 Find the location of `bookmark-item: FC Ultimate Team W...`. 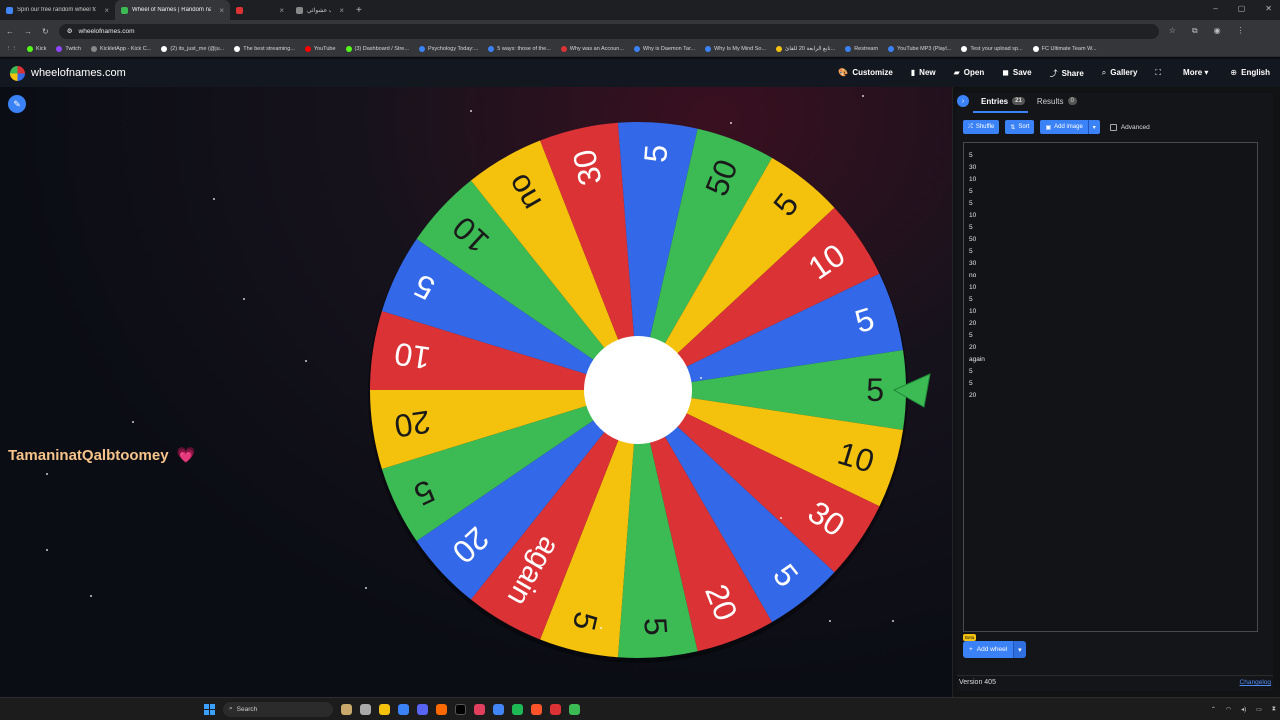

bookmark-item: FC Ultimate Team W... is located at coordinates (1064, 49).